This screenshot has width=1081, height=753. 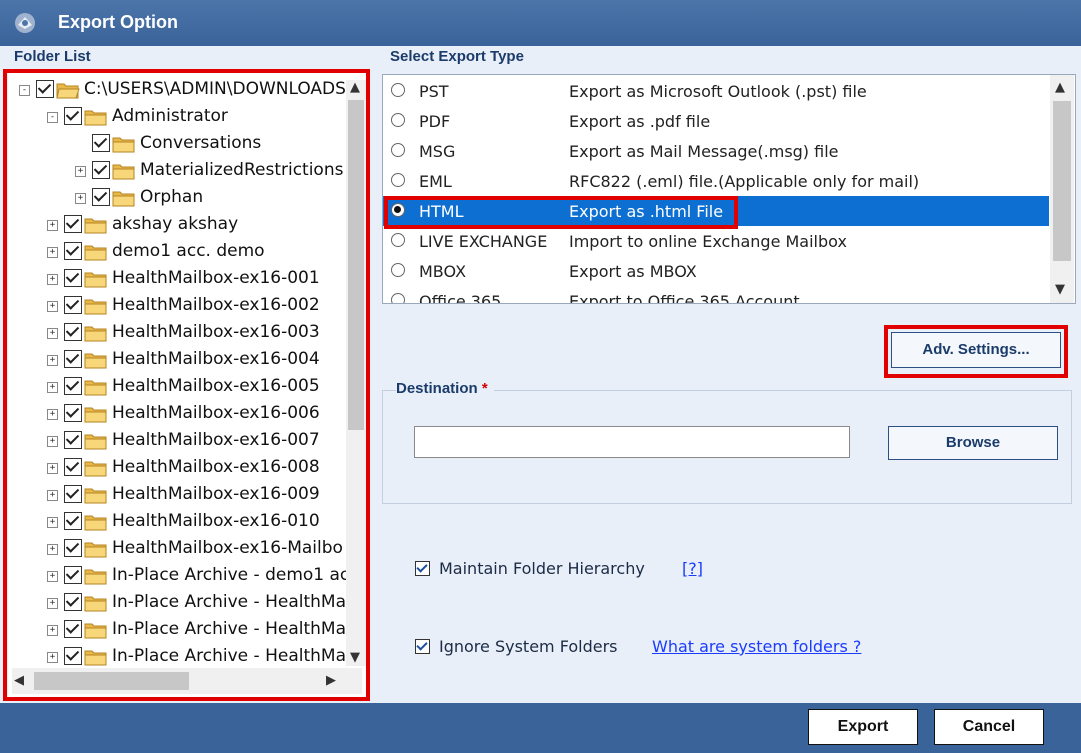 I want to click on export-type-label: Select Export Type, so click(x=457, y=56).